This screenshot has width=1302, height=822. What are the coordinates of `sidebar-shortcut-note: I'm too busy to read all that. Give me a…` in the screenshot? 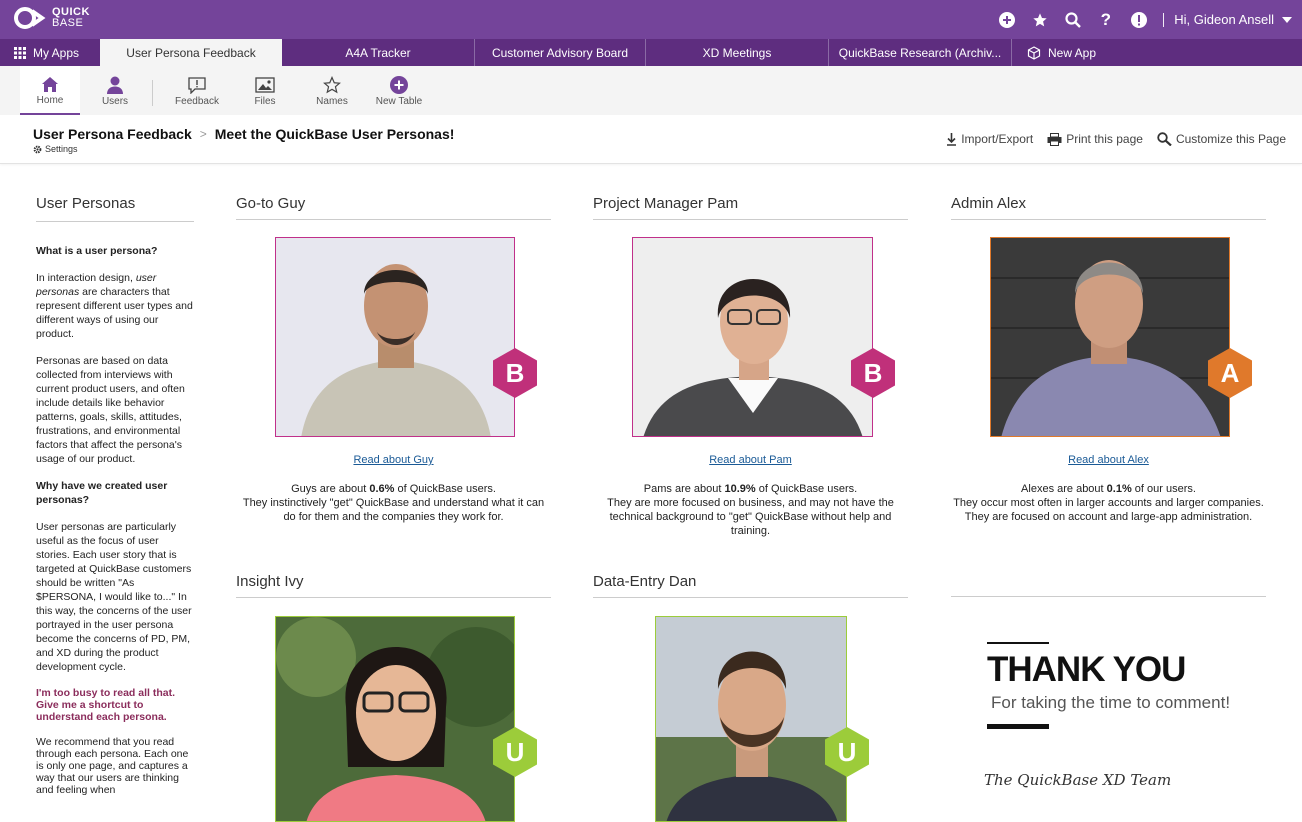 It's located at (106, 705).